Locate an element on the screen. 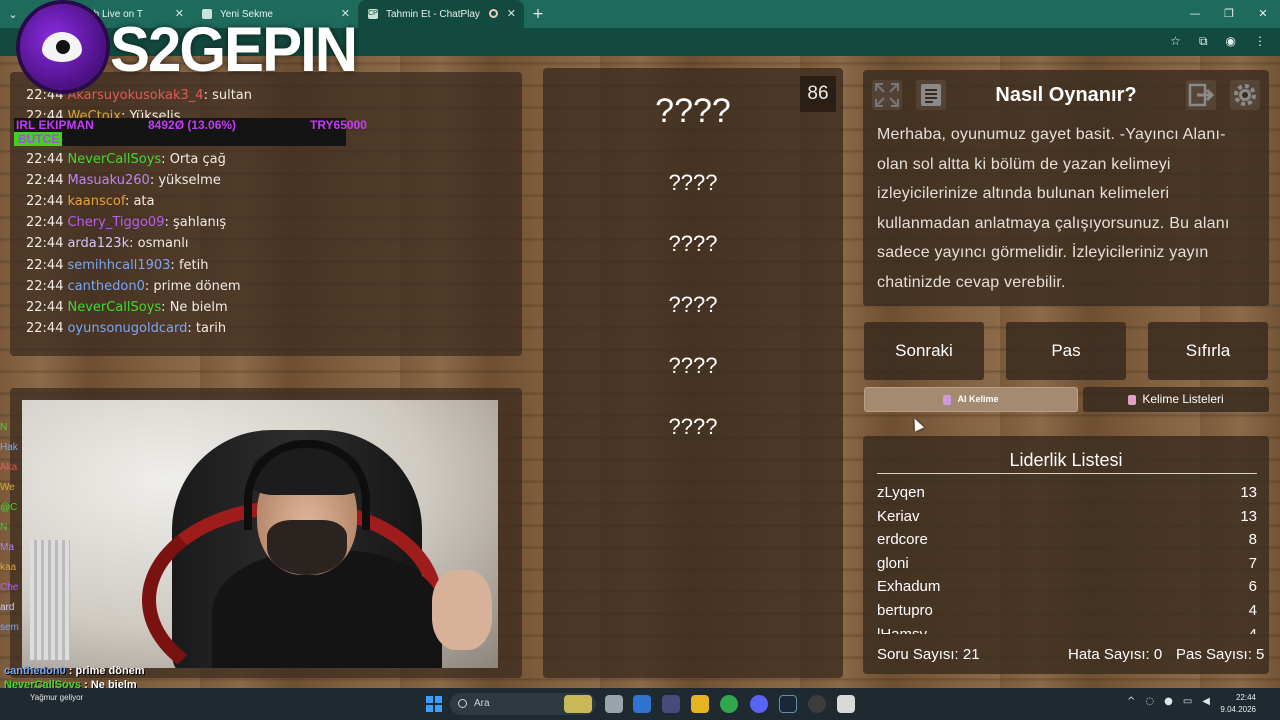  obs-icon is located at coordinates (817, 704).